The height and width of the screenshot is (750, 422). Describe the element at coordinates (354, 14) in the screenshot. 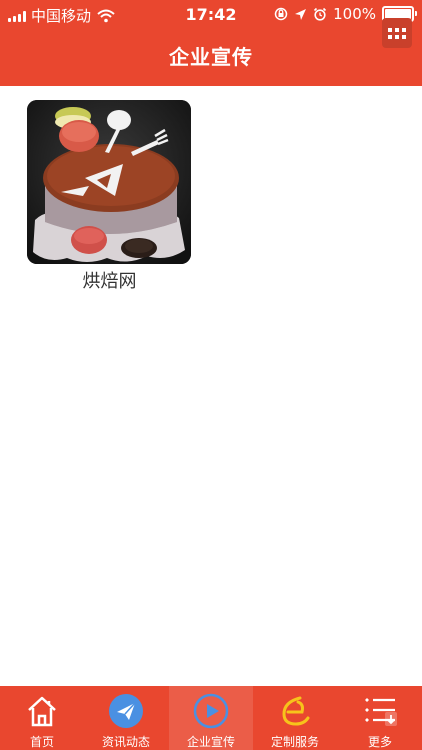

I see `battery-percent: 100%` at that location.